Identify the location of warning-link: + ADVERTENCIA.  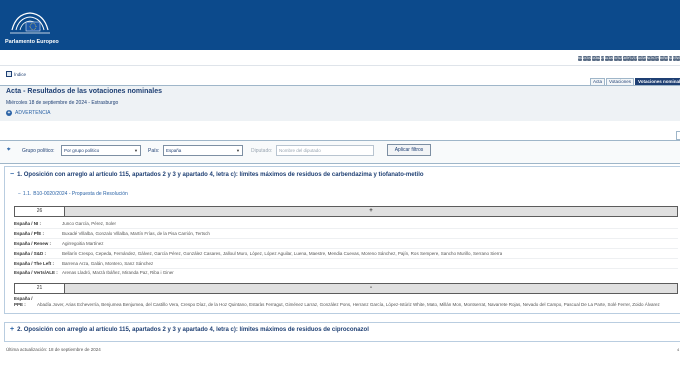
(28, 113).